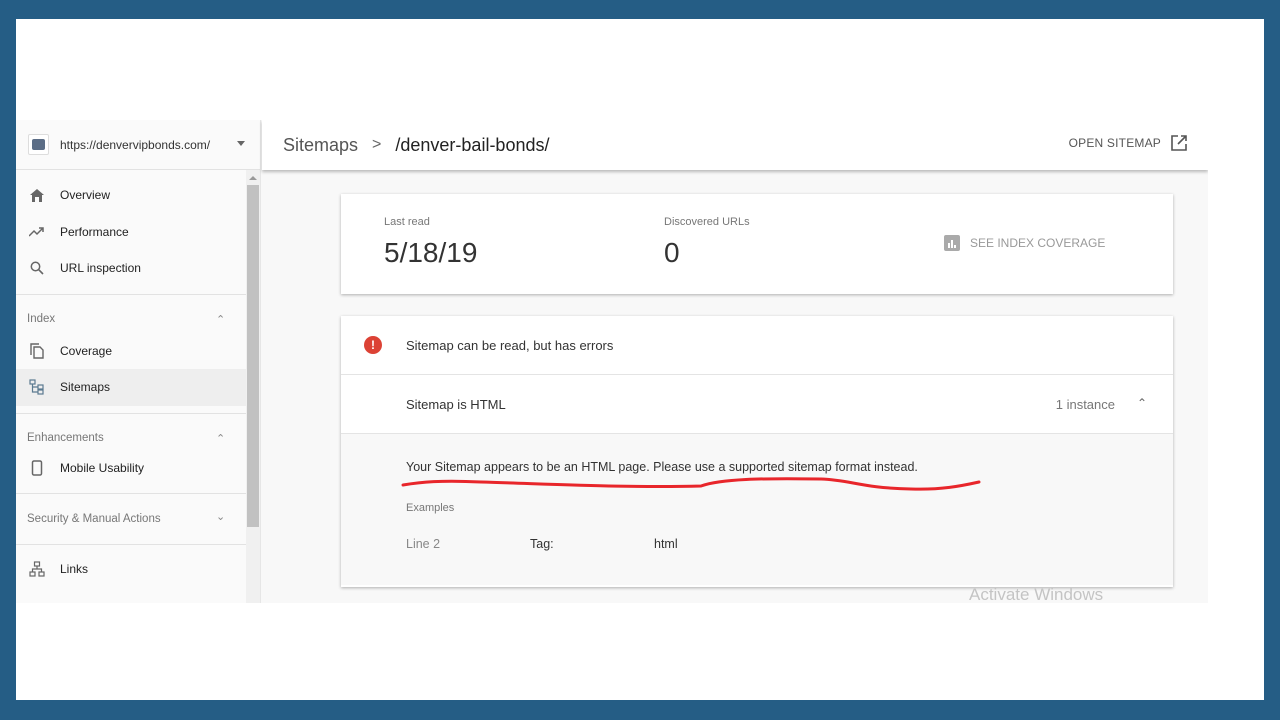 The height and width of the screenshot is (720, 1280). Describe the element at coordinates (102, 467) in the screenshot. I see `sidebar-item-label: Mobile Usability` at that location.